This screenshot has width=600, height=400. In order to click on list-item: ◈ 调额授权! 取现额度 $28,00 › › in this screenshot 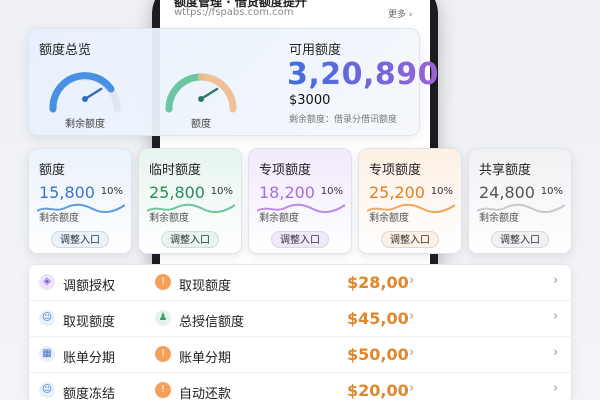, I will do `click(301, 283)`.